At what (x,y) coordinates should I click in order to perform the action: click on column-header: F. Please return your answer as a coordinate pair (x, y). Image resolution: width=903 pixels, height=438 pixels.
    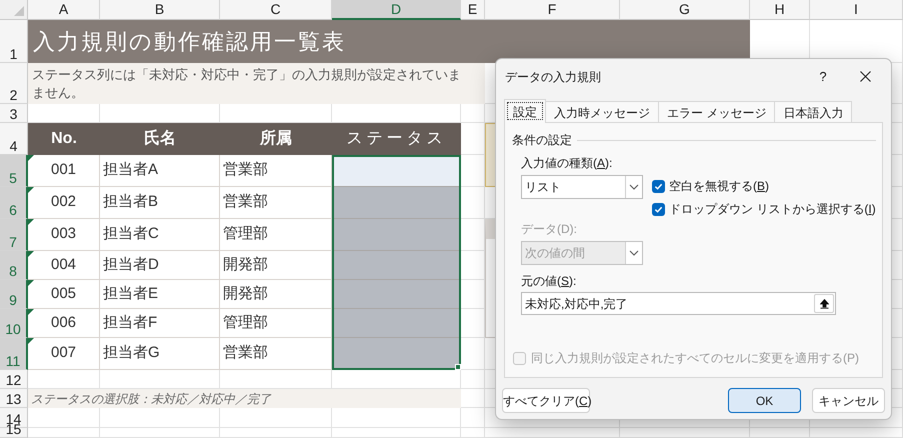
    Looking at the image, I should click on (552, 10).